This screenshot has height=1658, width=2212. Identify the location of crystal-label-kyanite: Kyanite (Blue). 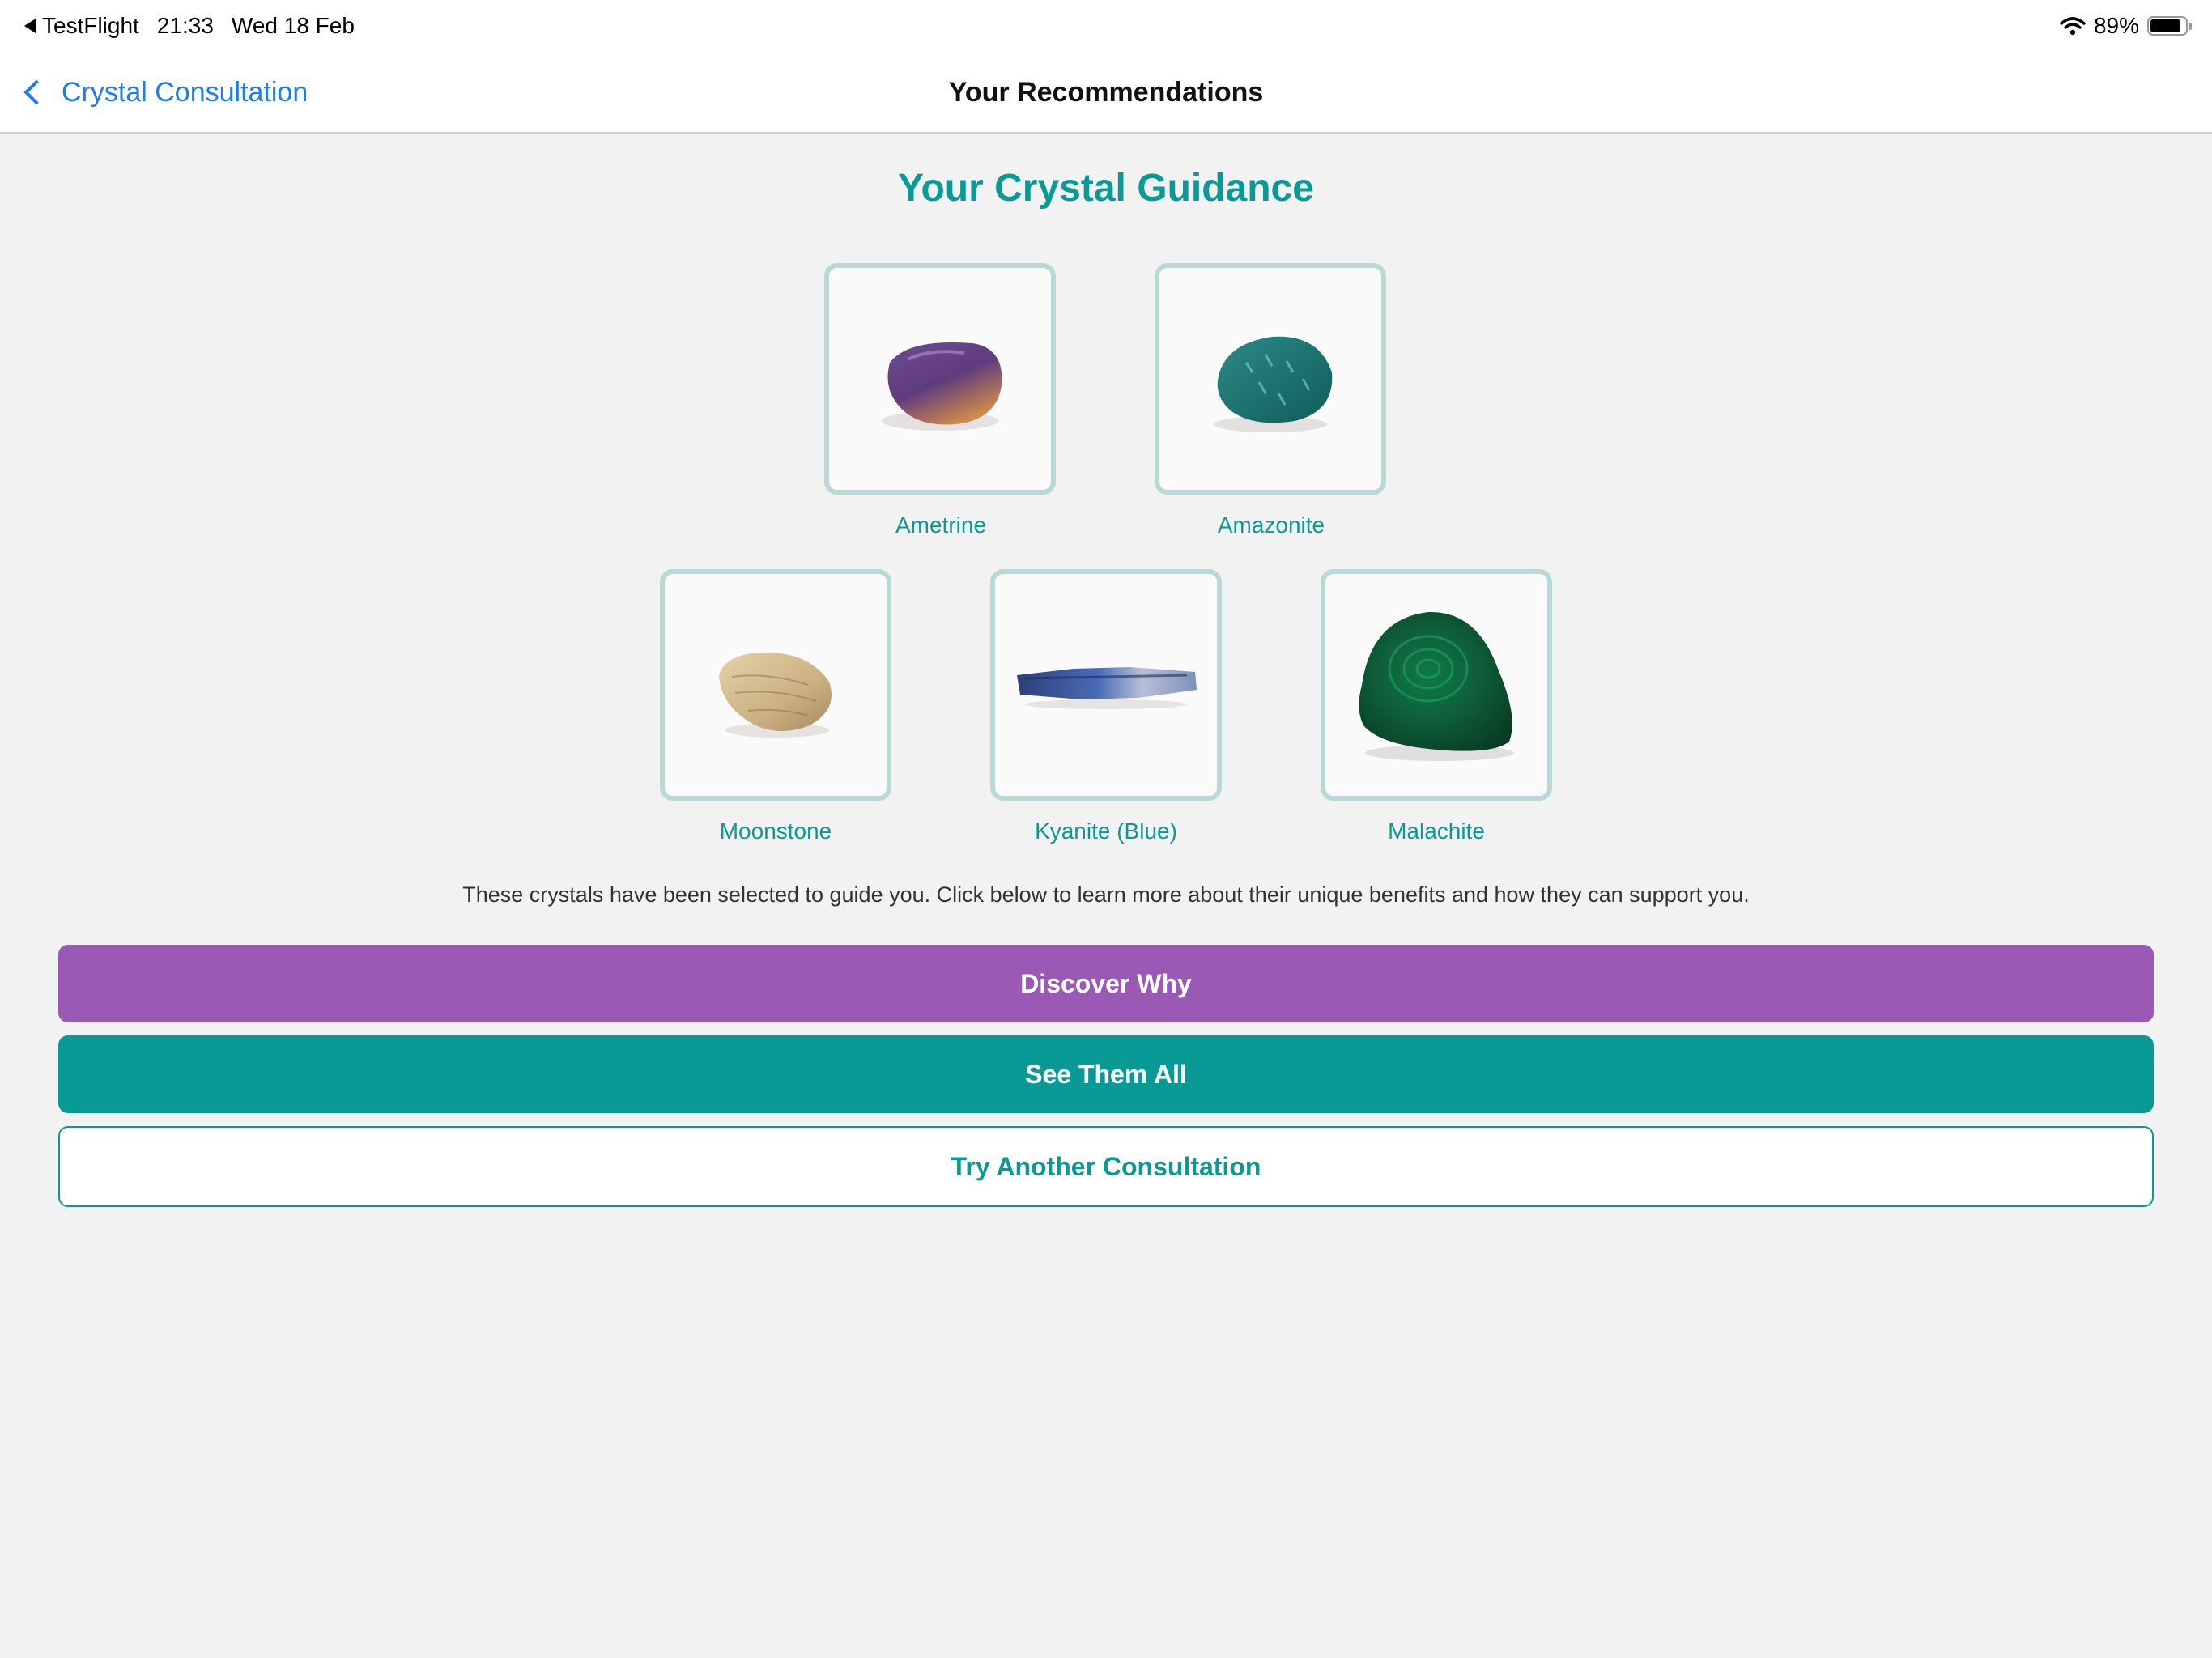
(1106, 831).